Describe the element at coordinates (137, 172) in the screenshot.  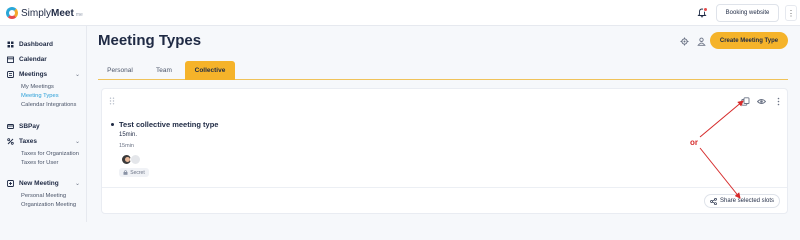
I see `secret-label: Secret` at that location.